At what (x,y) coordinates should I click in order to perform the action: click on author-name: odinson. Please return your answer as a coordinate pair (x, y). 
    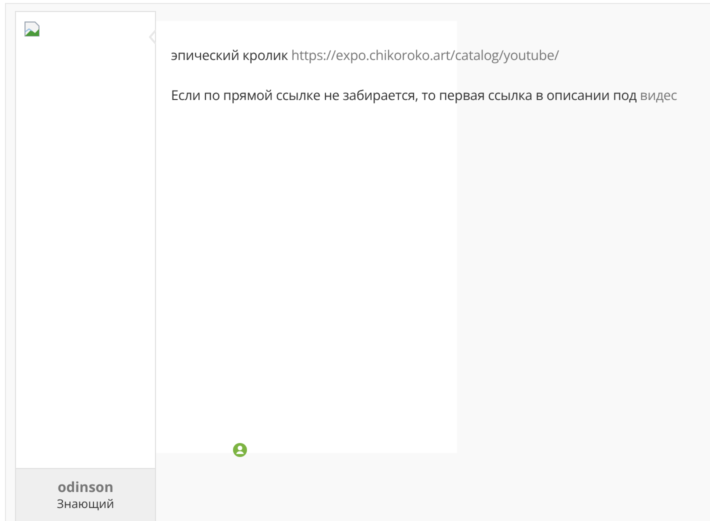
    Looking at the image, I should click on (86, 487).